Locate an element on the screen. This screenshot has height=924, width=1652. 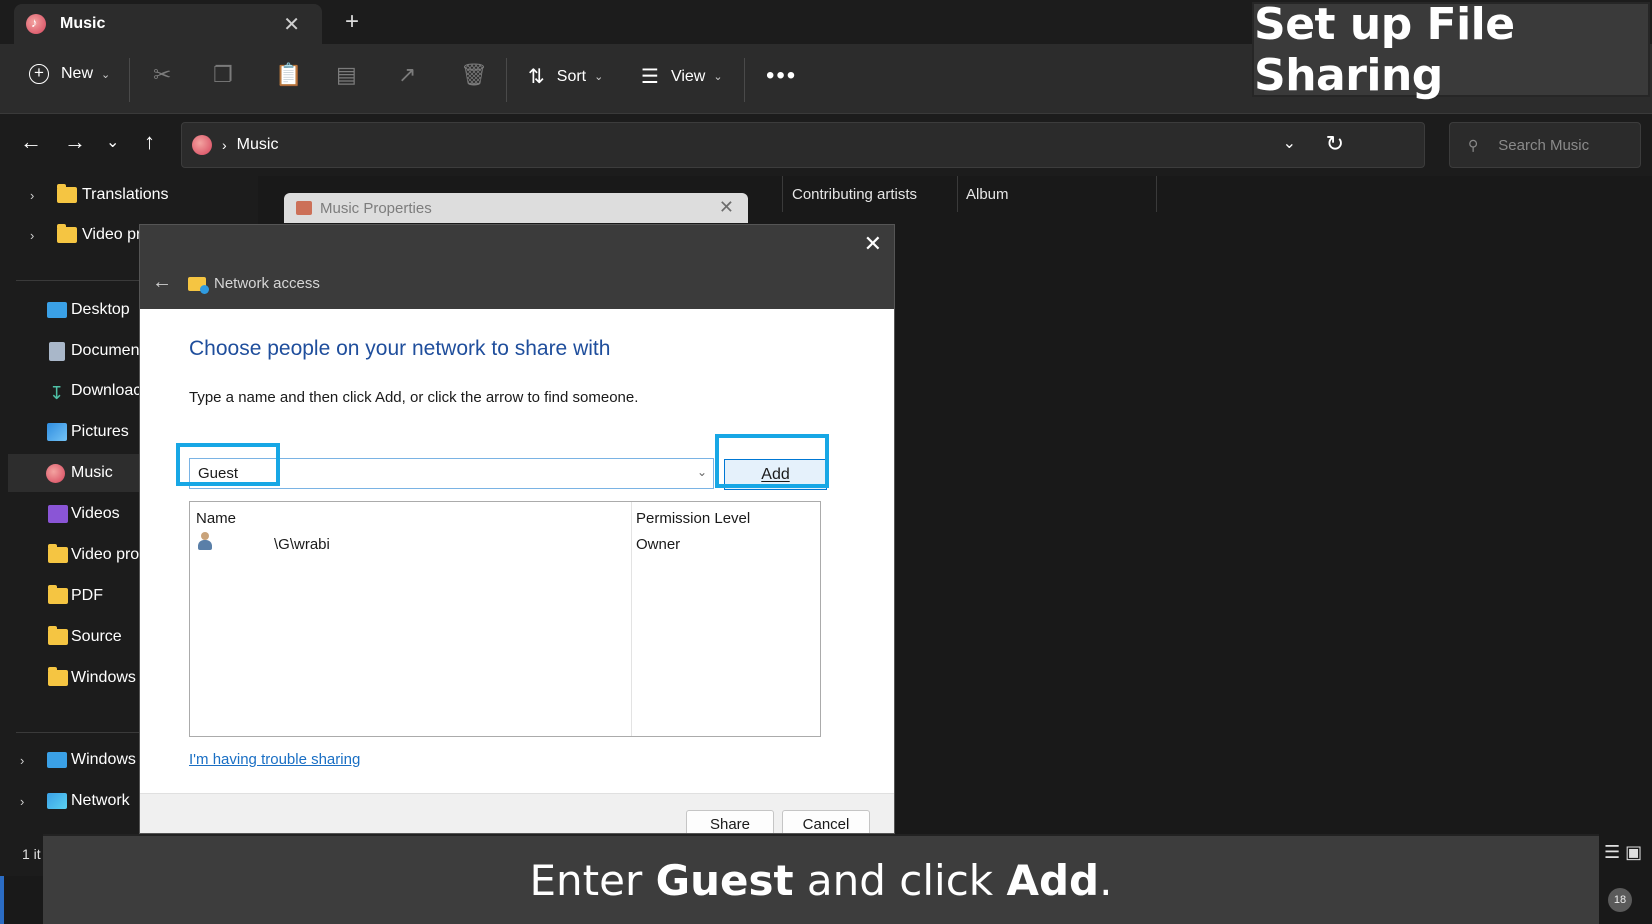
search-icon: ⚲ is located at coordinates (1473, 144).